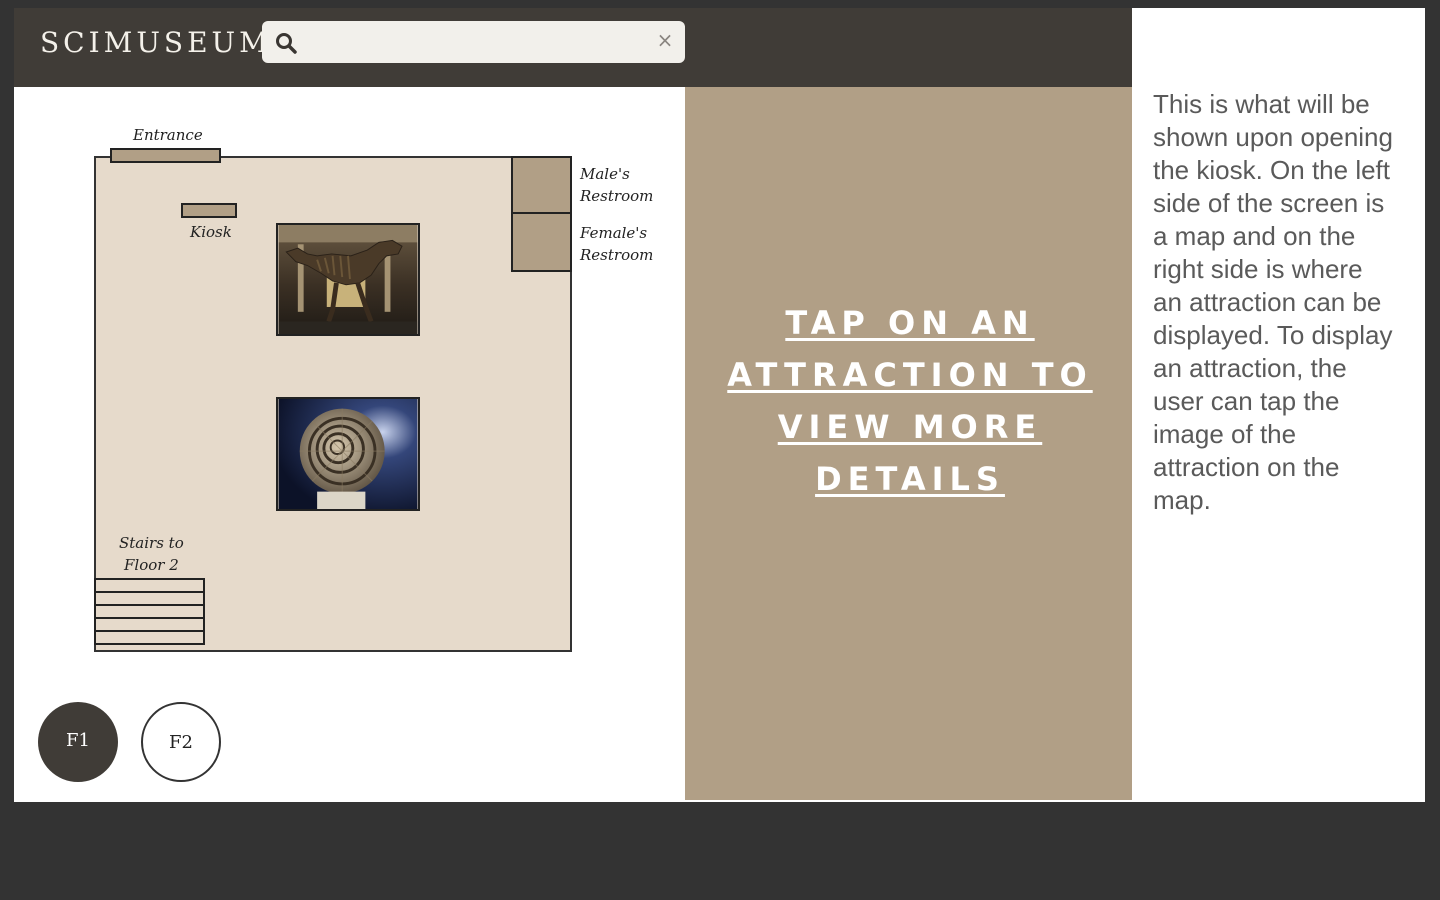 This screenshot has width=1440, height=900. What do you see at coordinates (617, 196) in the screenshot?
I see `male-restroom-label-line2: Restroom` at bounding box center [617, 196].